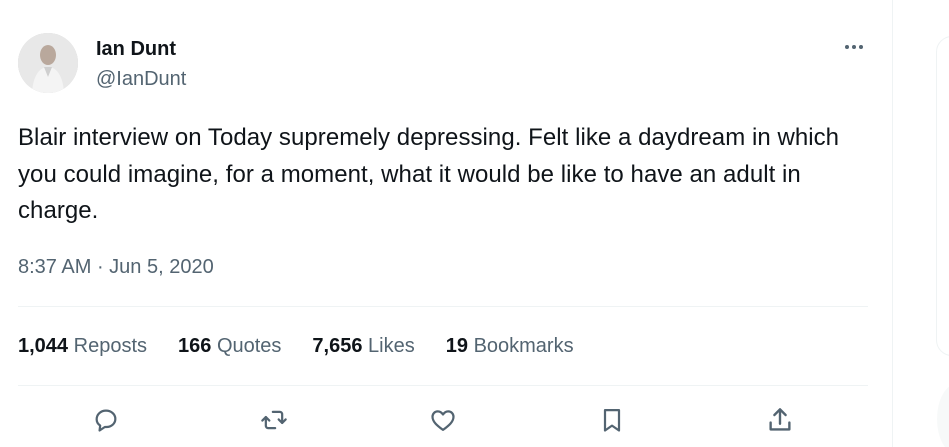  I want to click on stat-label: Likes, so click(391, 346).